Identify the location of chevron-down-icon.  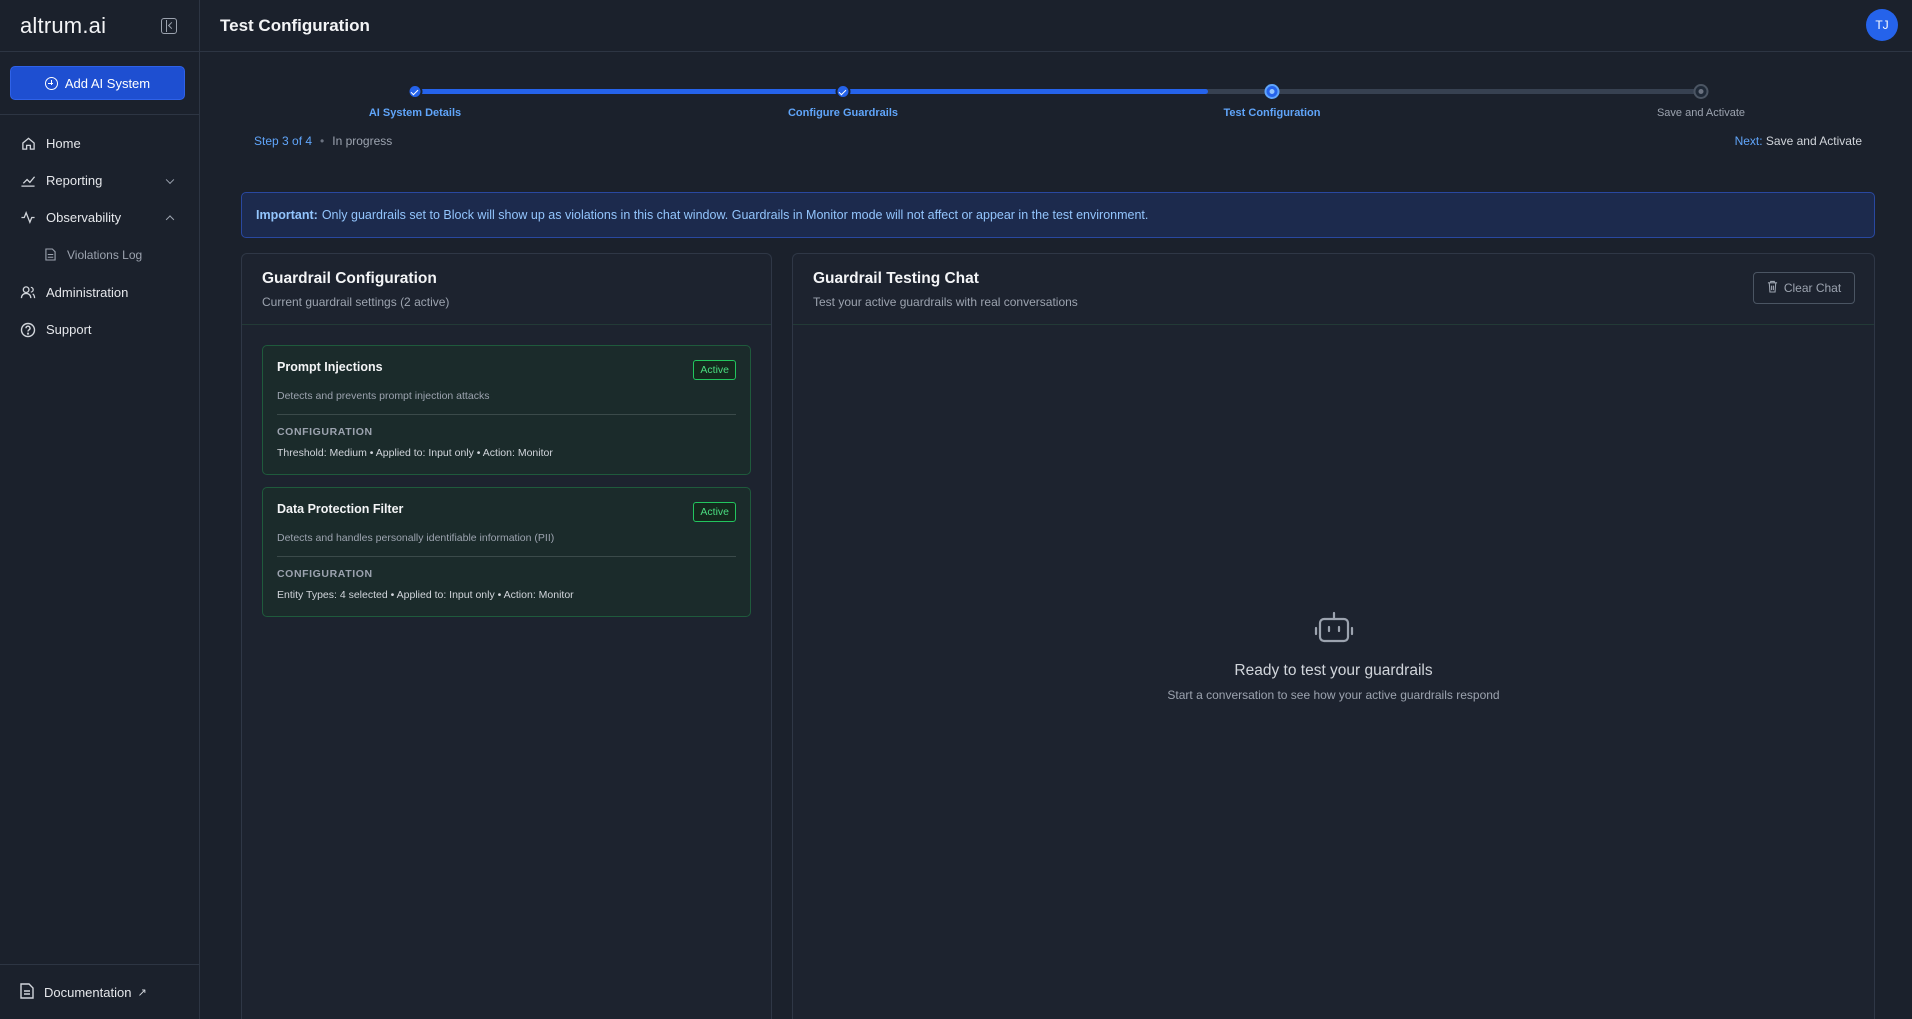
(170, 179).